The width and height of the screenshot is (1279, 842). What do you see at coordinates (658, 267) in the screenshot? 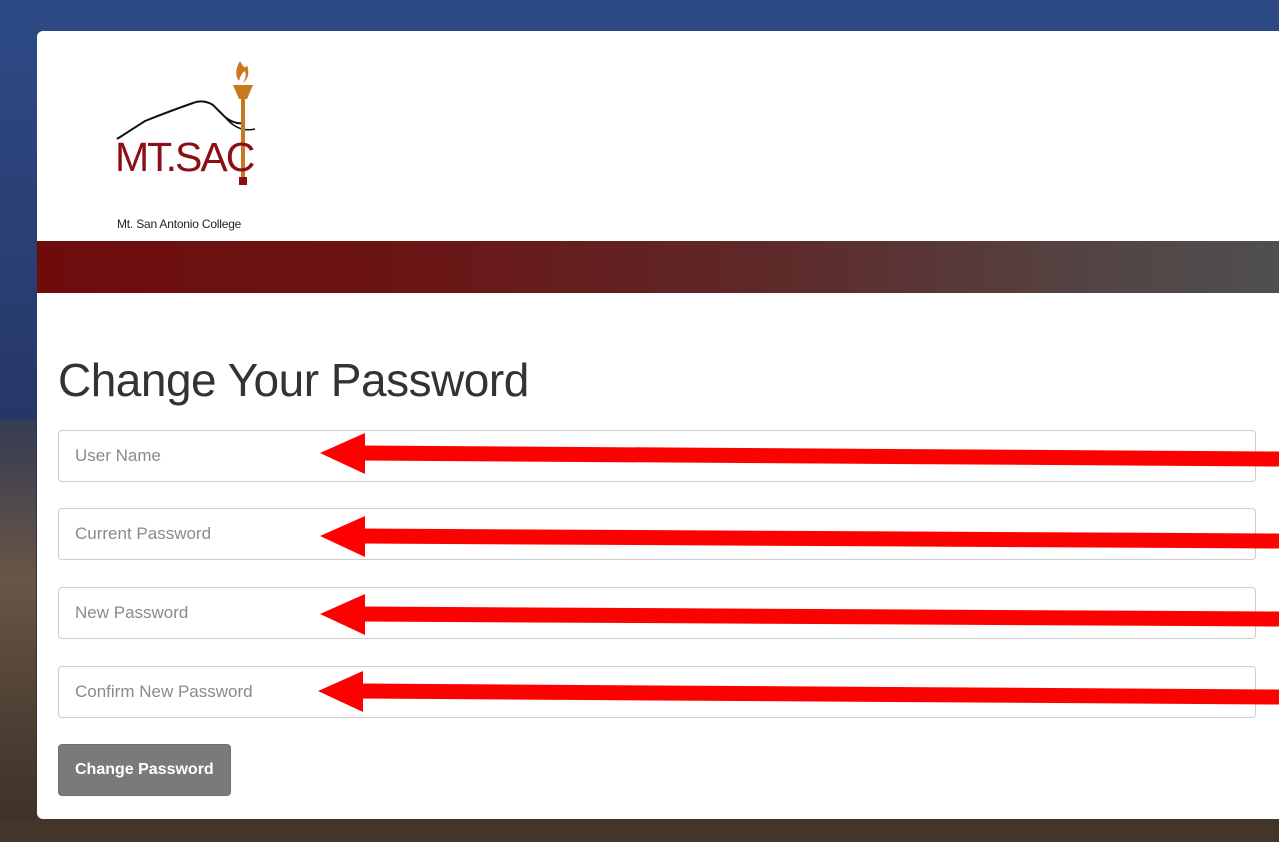
I see `header-banner` at bounding box center [658, 267].